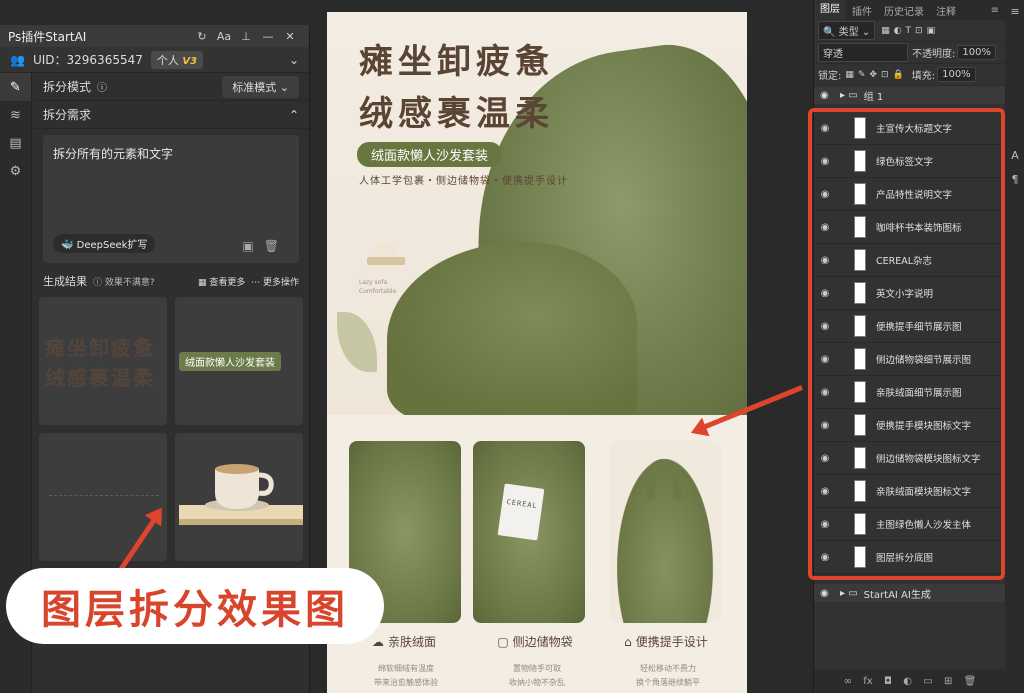 This screenshot has width=1024, height=693. What do you see at coordinates (521, 512) in the screenshot?
I see `cereal-magazine: CEREAL` at bounding box center [521, 512].